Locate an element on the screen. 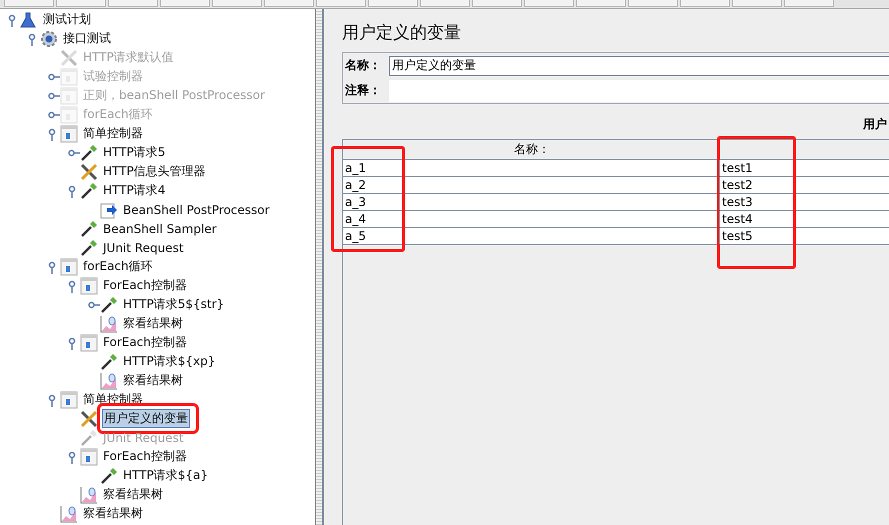  table-cell-text: test2 is located at coordinates (737, 185).